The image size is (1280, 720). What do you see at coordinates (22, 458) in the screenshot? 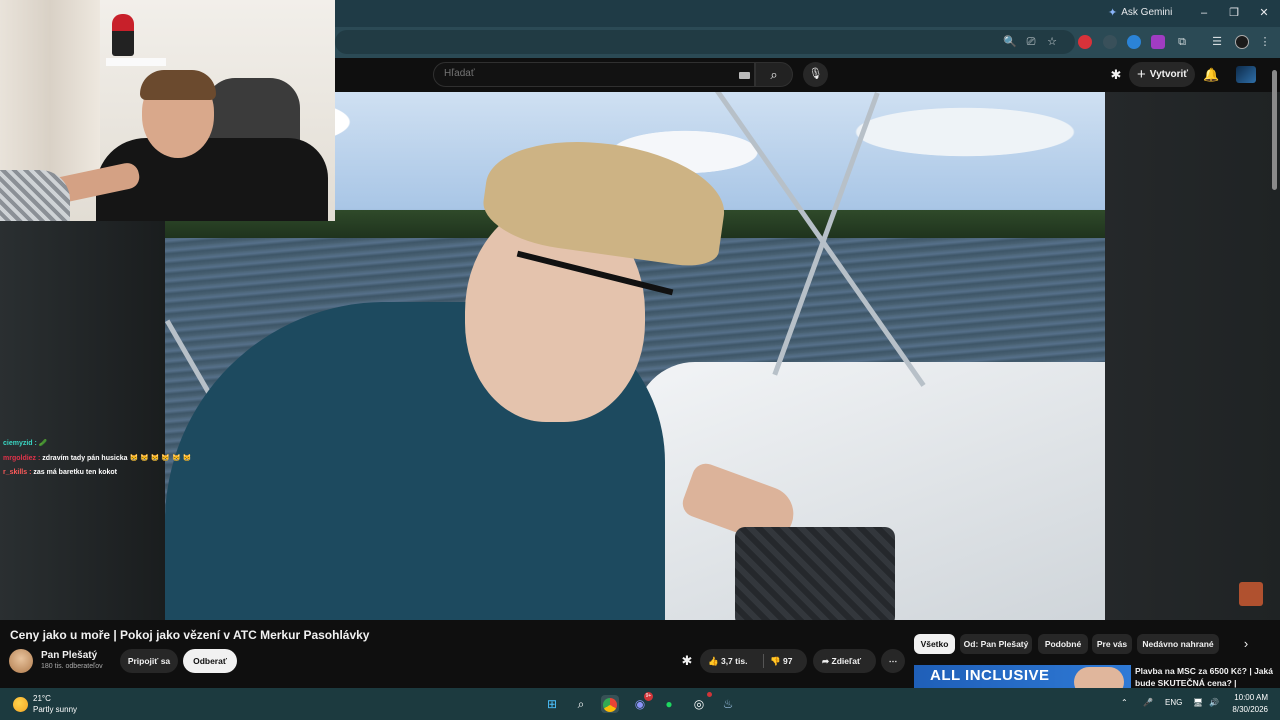
I see `chat-username: mrgoldiez :` at bounding box center [22, 458].